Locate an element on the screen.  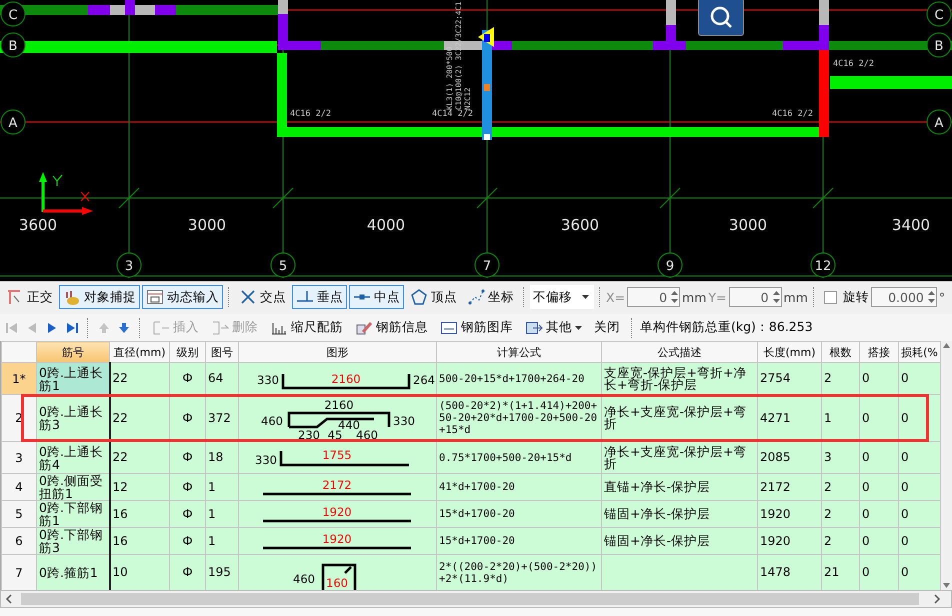
image-icon is located at coordinates (449, 328).